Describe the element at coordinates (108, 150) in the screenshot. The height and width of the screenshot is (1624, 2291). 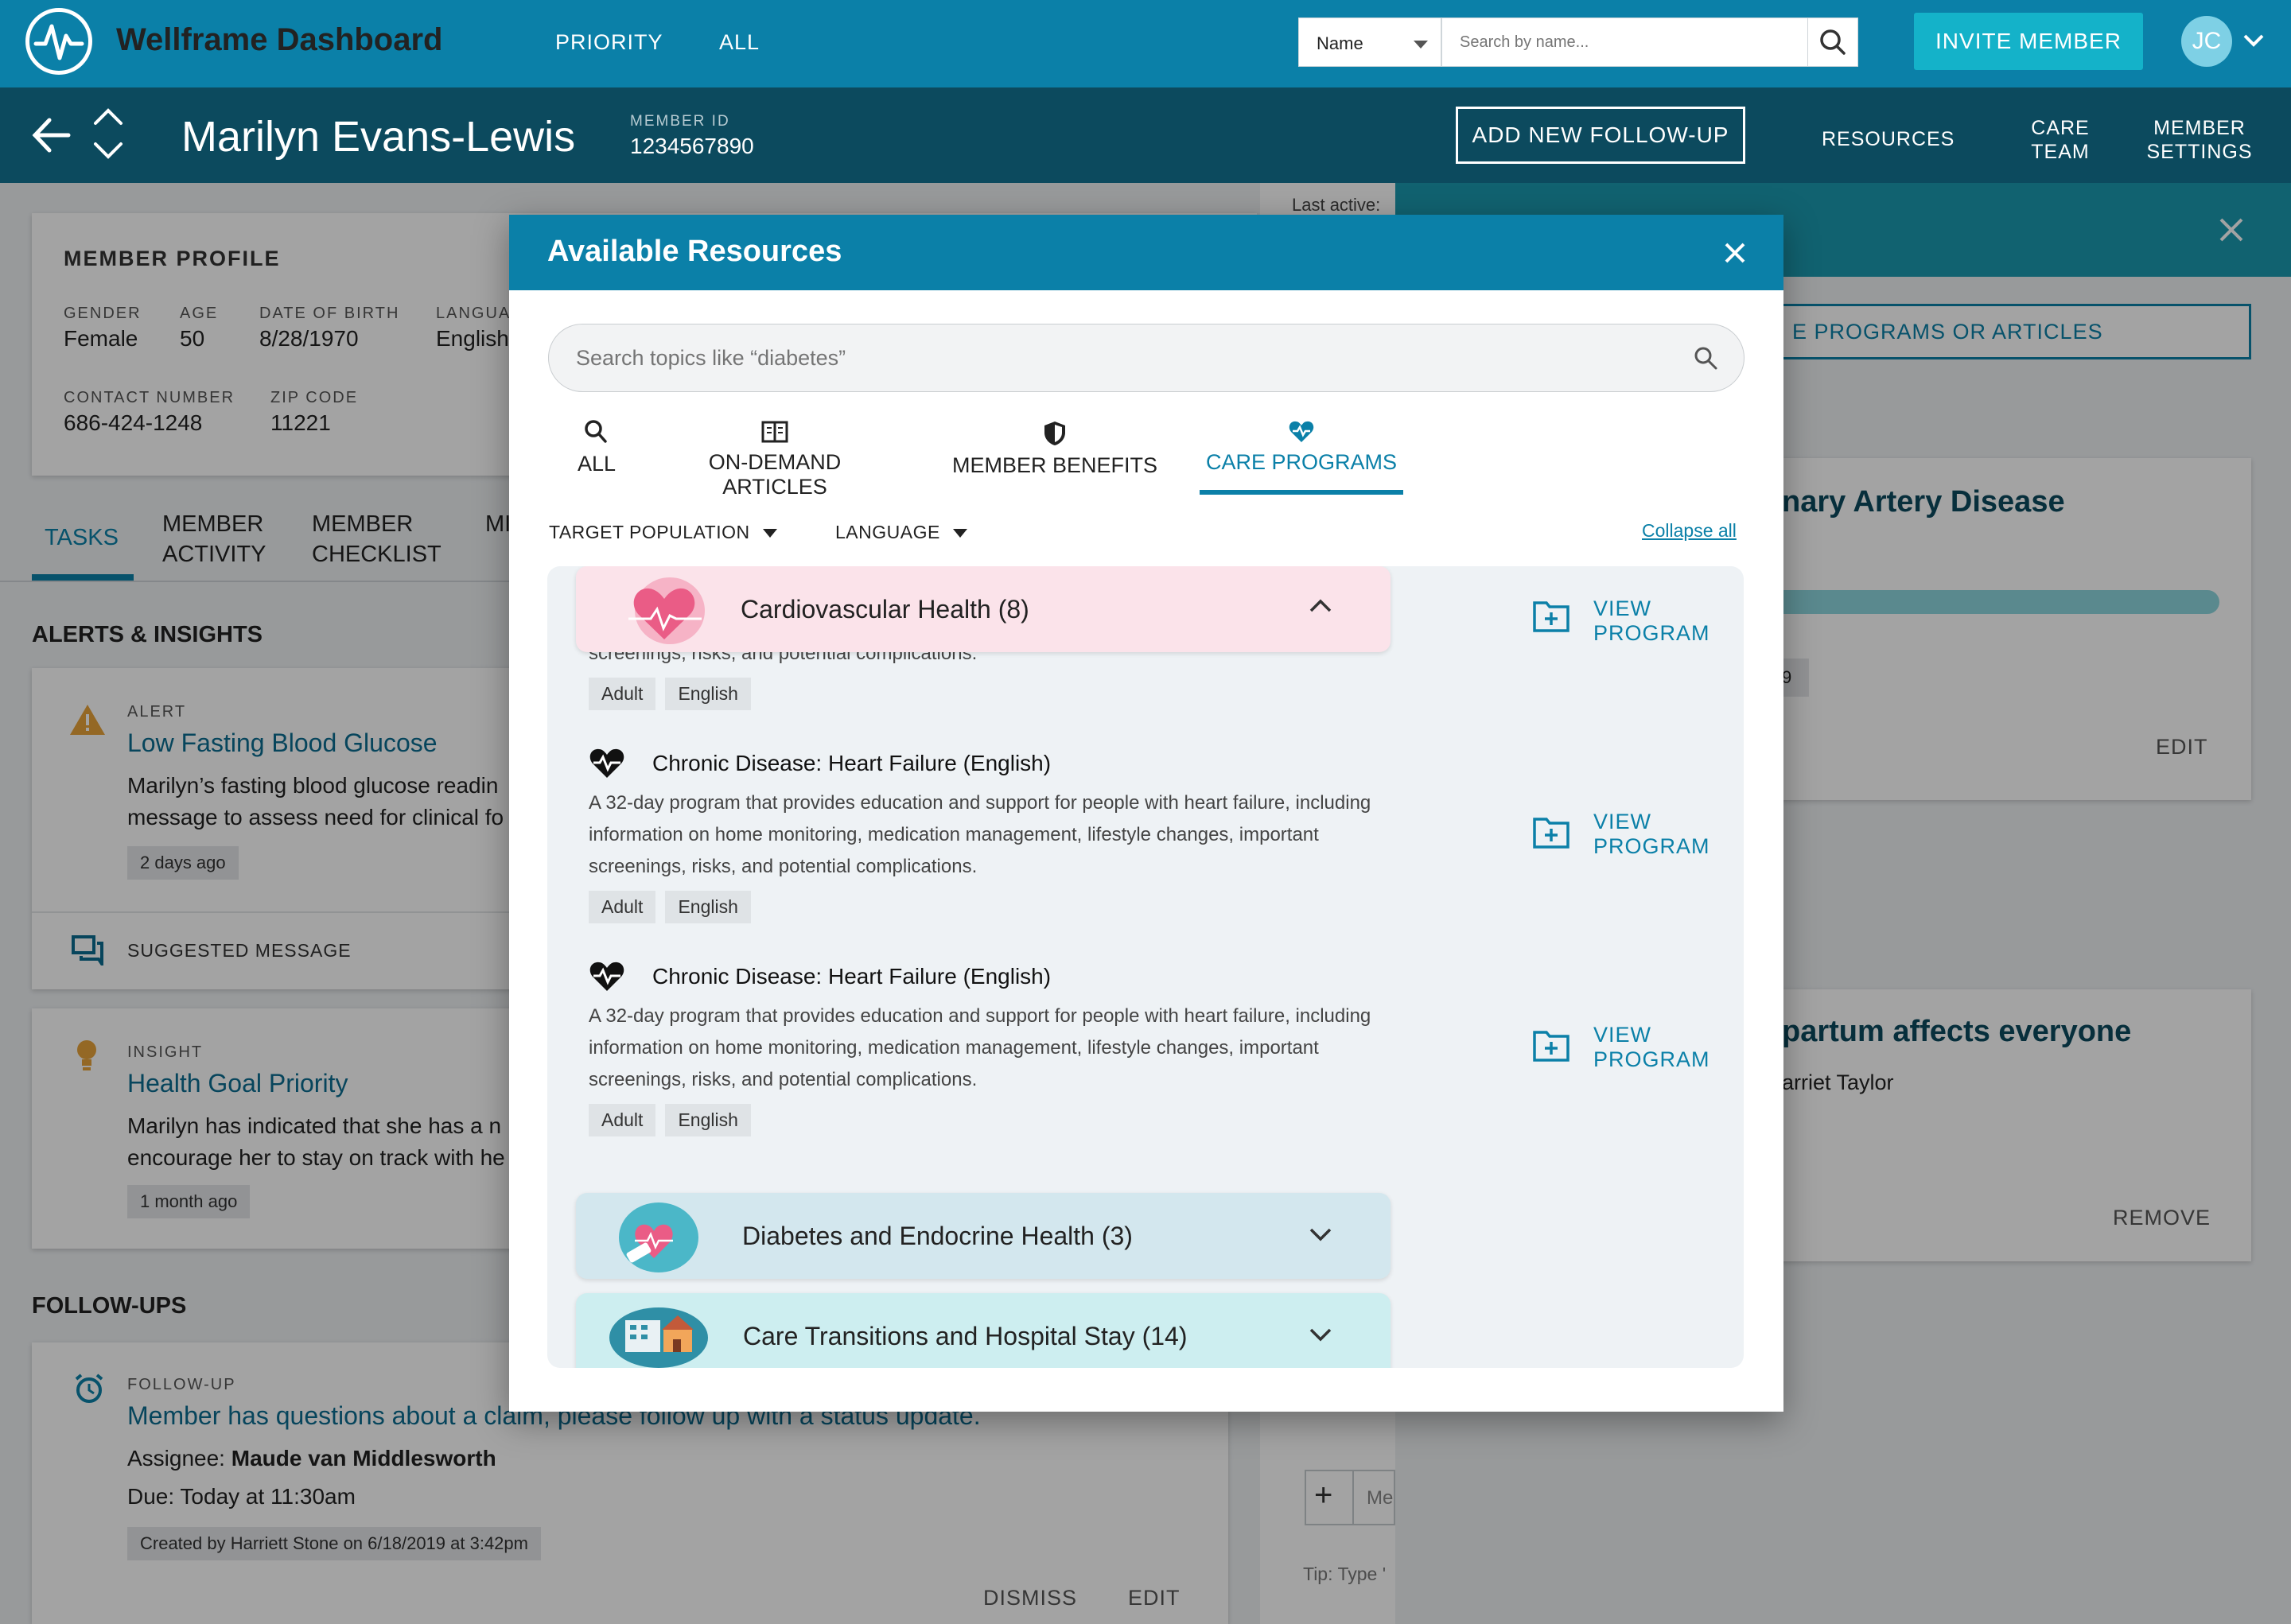
I see `next-member-icon` at that location.